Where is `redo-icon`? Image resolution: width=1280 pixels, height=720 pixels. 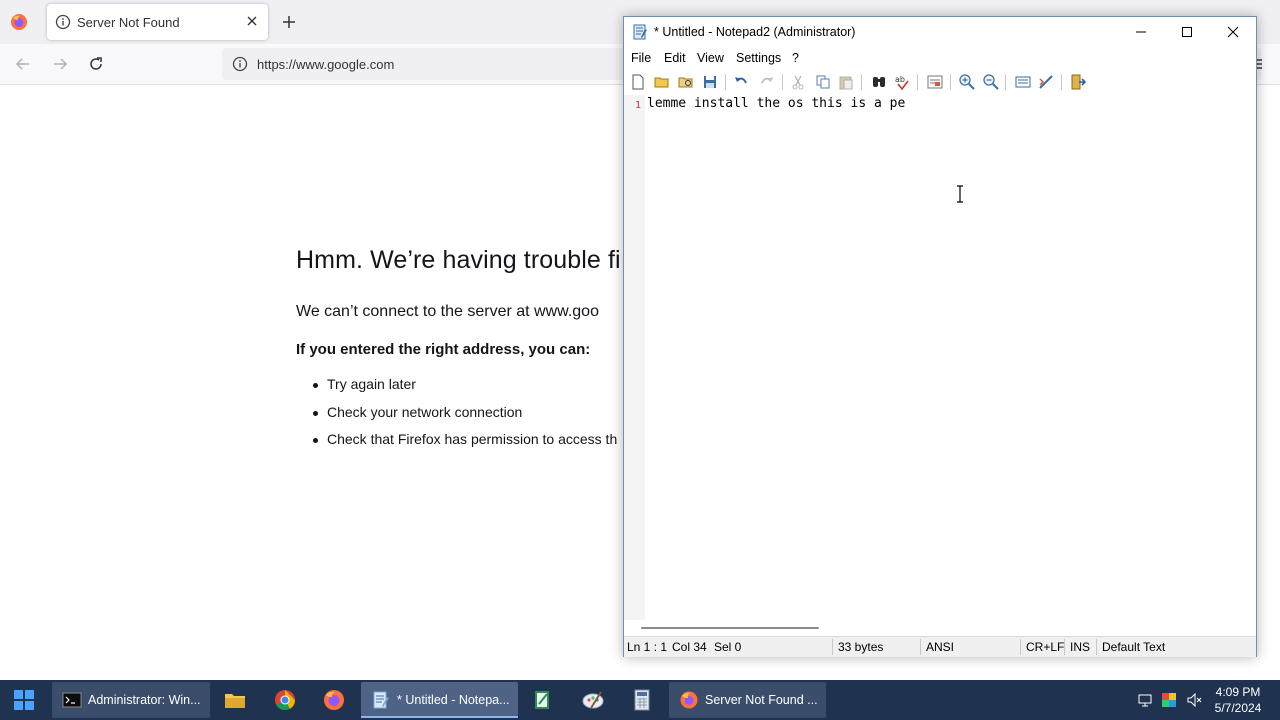 redo-icon is located at coordinates (767, 82).